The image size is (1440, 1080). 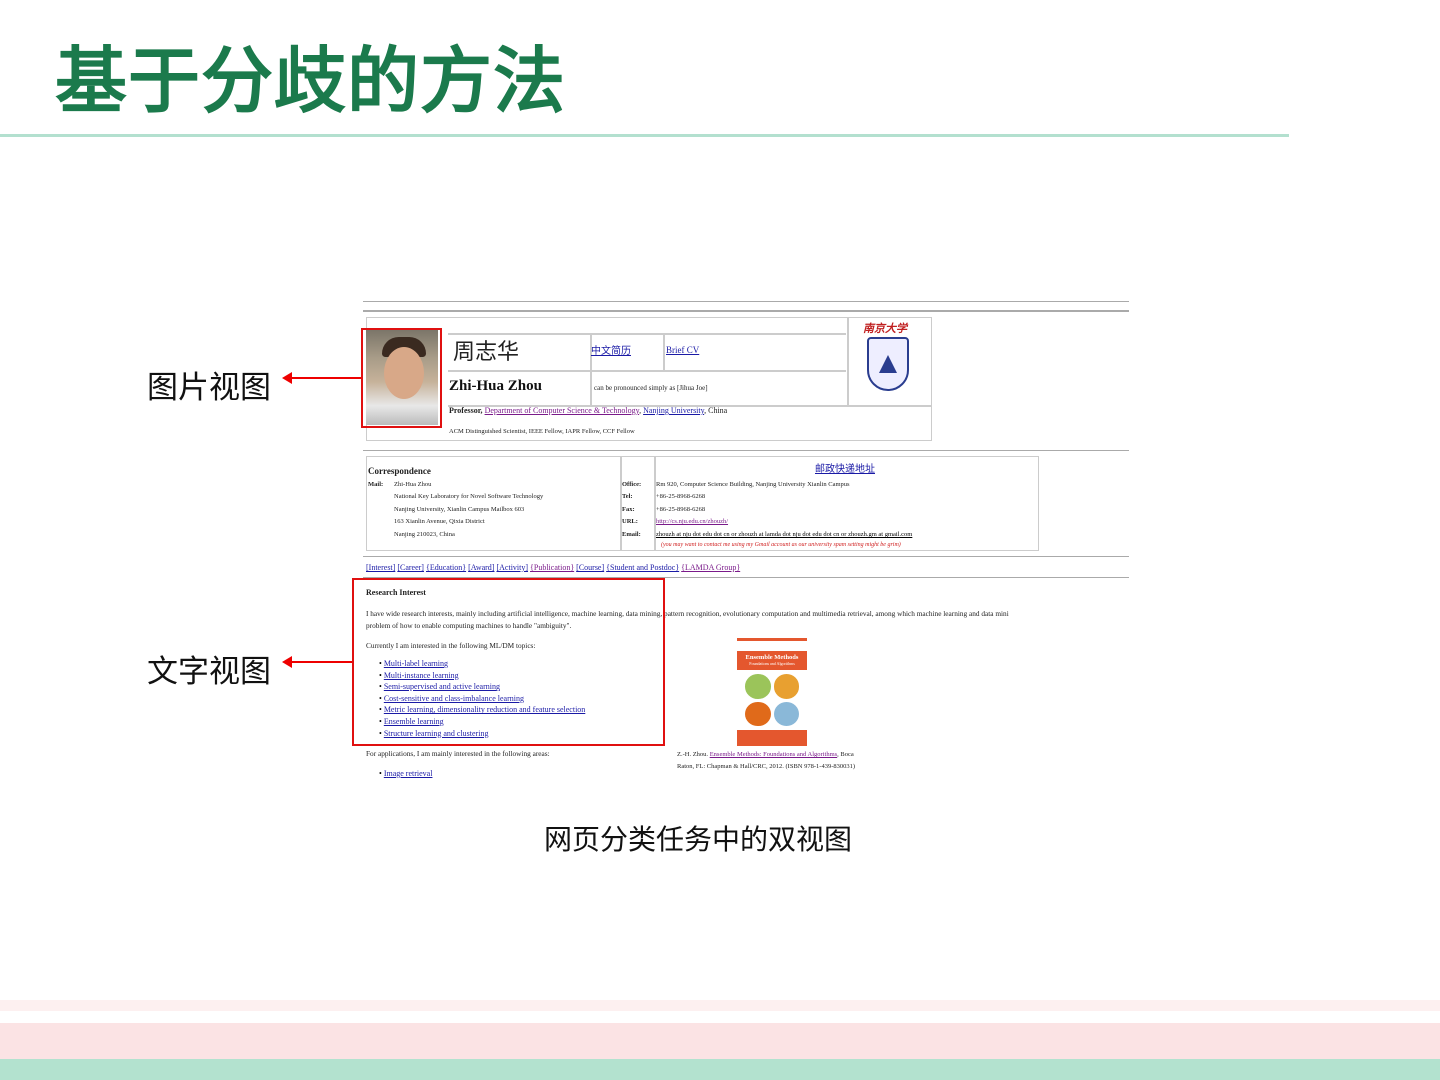 I want to click on homepage-url-link: http://cs.nju.edu.cn/zhouzh/, so click(x=692, y=522).